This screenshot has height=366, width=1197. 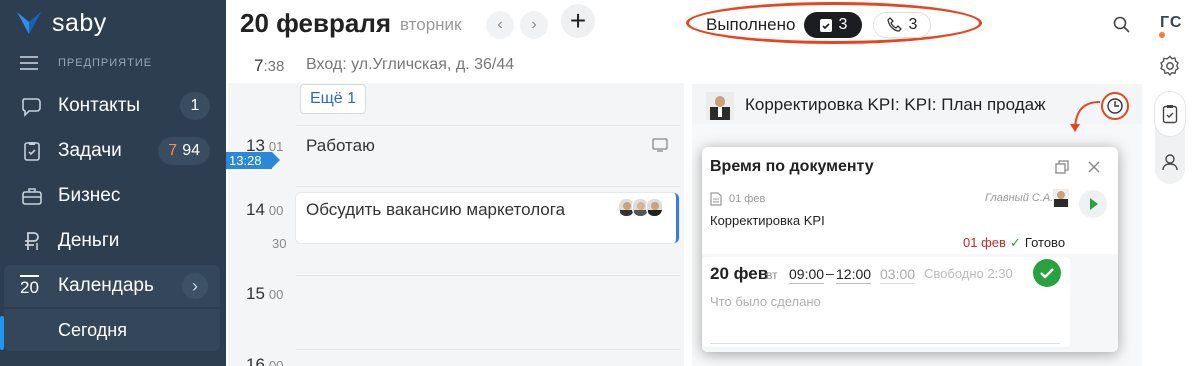 What do you see at coordinates (854, 275) in the screenshot?
I see `end-time-field: 12:00` at bounding box center [854, 275].